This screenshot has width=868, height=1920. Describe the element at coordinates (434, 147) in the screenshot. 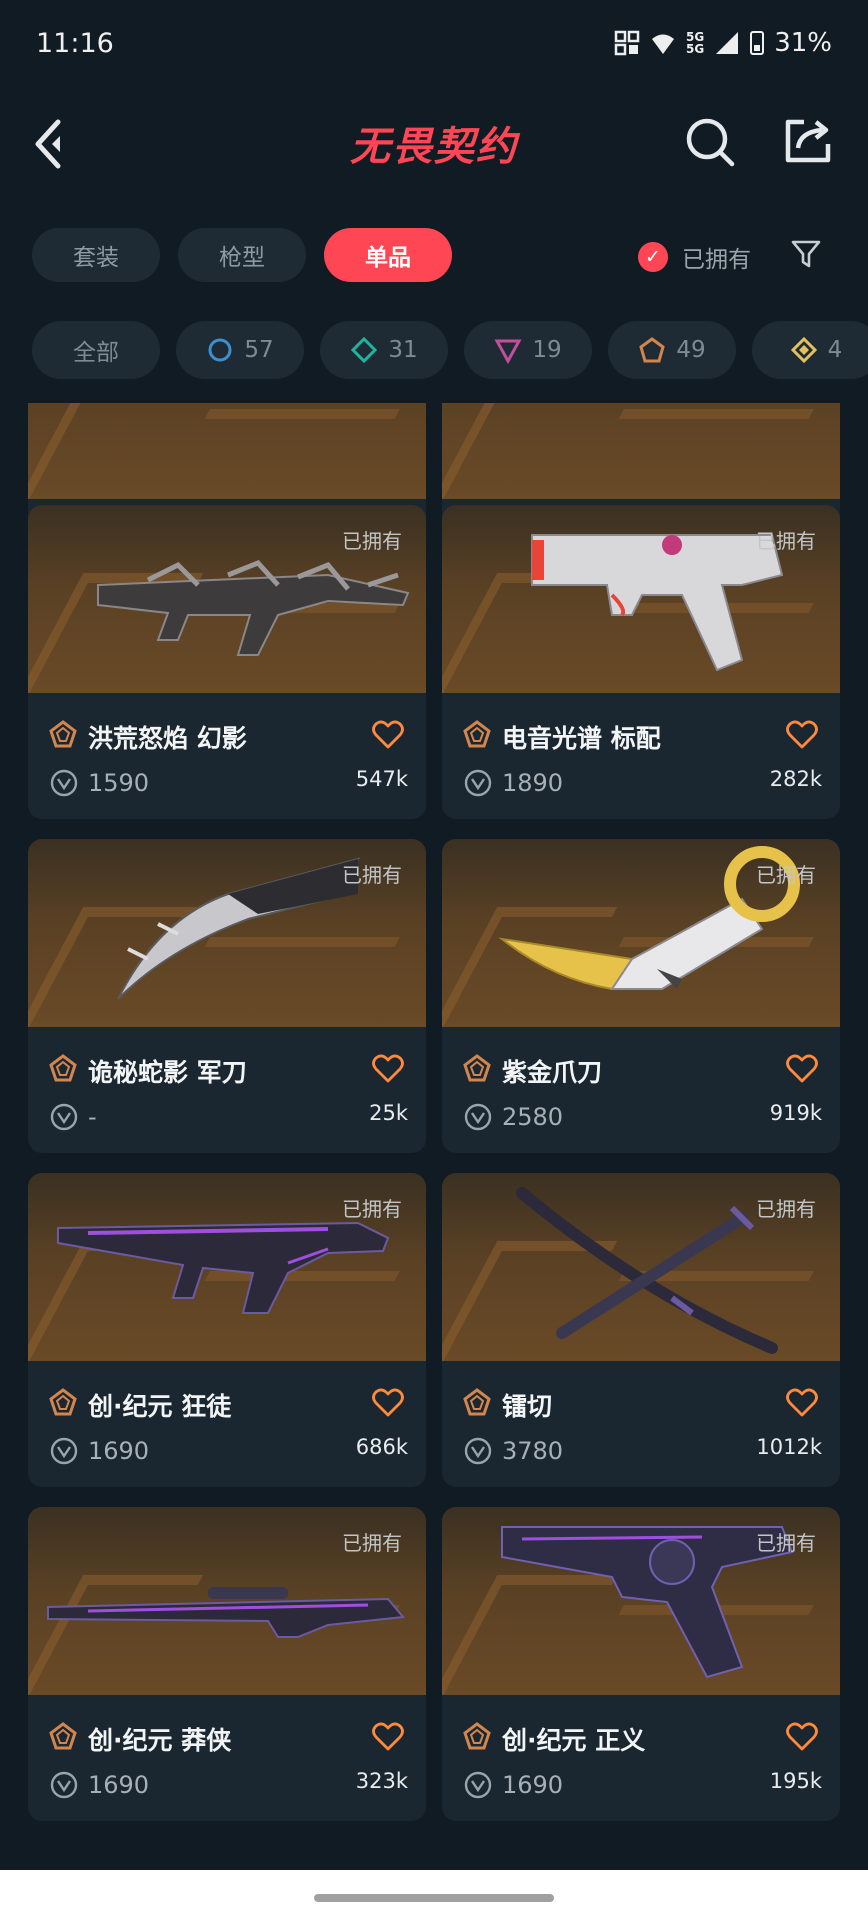

I see `page-title: 无畏契约` at that location.